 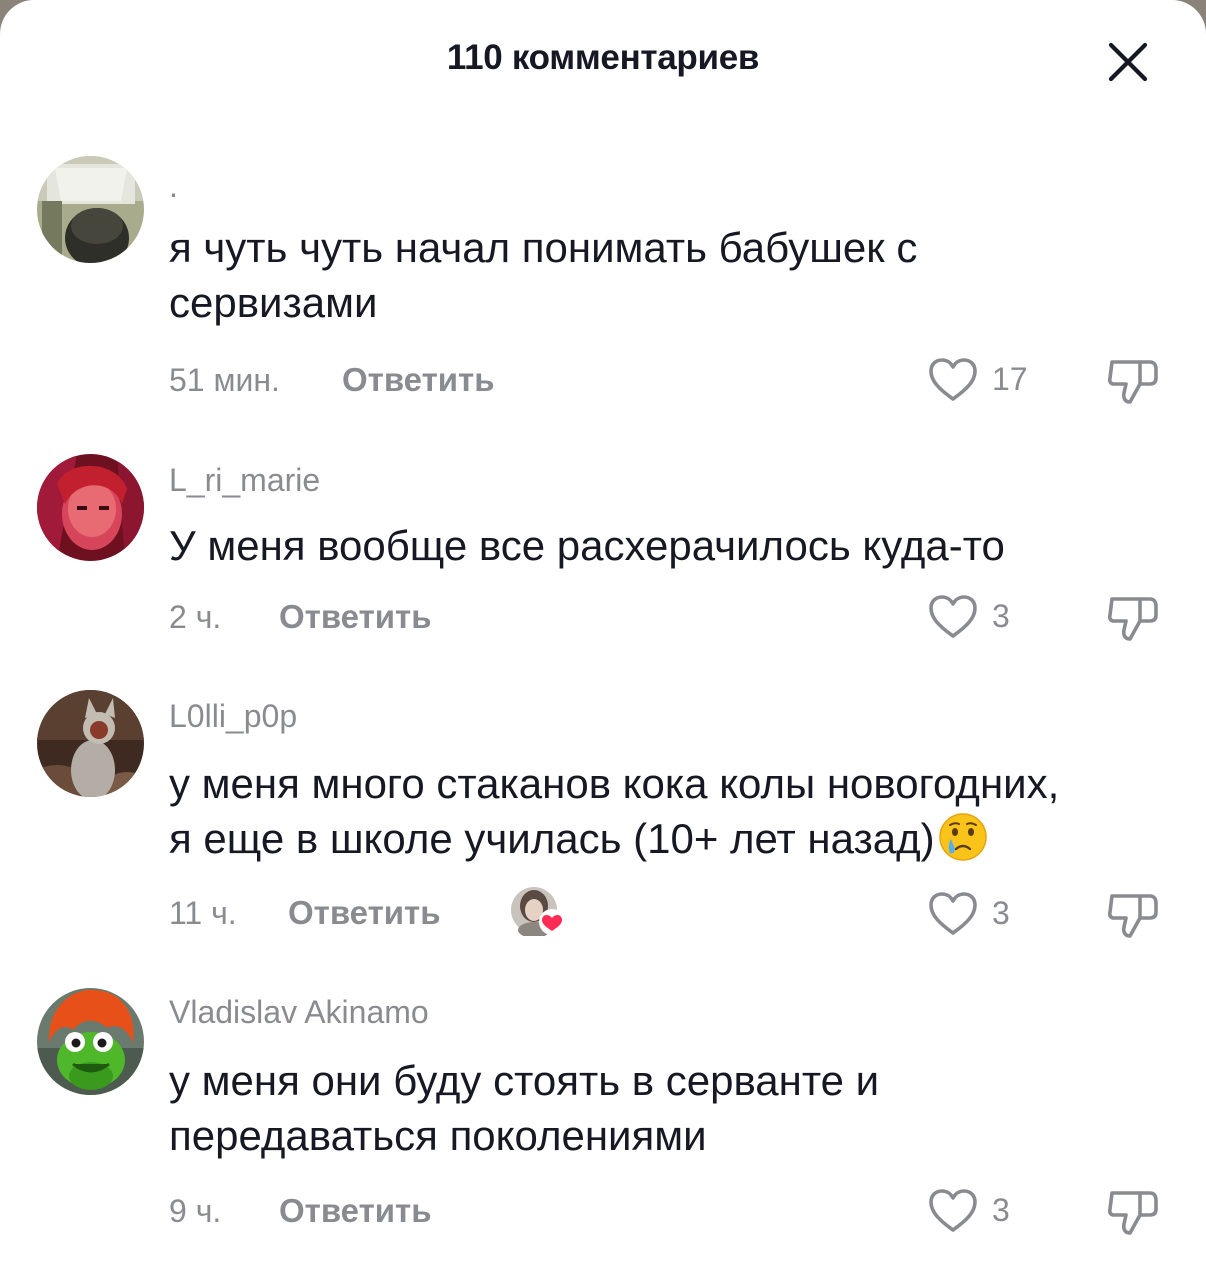 I want to click on creator-liked-badge, so click(x=539, y=912).